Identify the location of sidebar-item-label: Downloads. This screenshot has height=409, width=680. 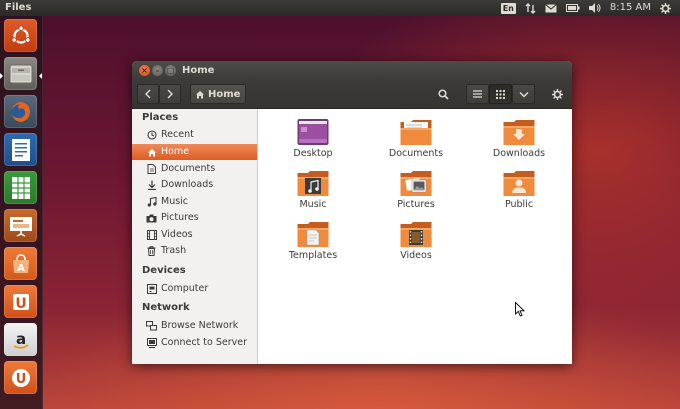
(187, 184).